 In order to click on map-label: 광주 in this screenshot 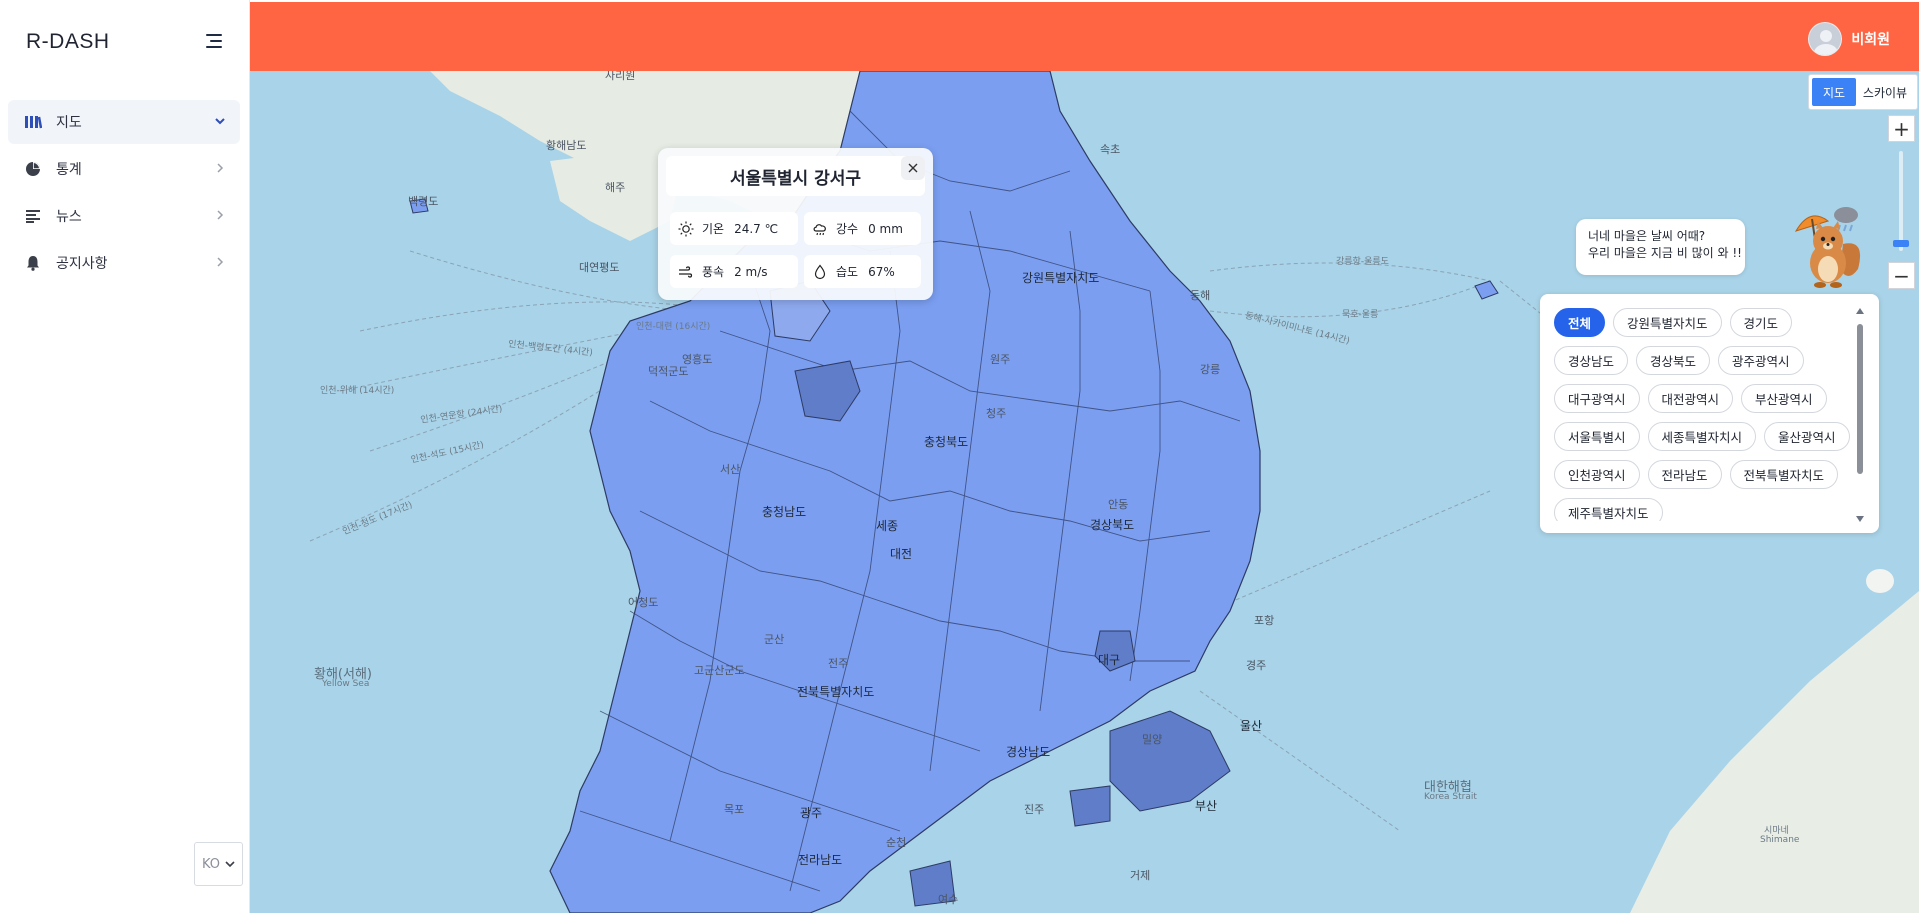, I will do `click(811, 813)`.